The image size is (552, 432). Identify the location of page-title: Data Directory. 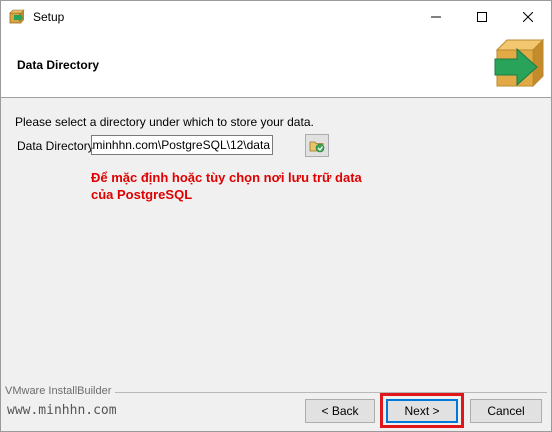
(58, 65).